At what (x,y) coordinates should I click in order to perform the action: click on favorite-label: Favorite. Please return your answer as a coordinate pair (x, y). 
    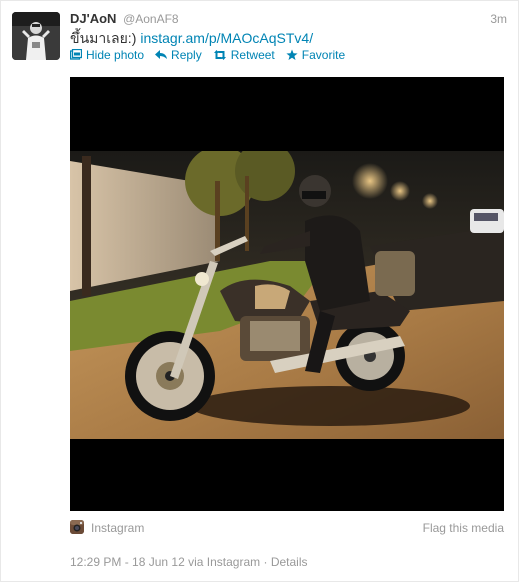
    Looking at the image, I should click on (323, 55).